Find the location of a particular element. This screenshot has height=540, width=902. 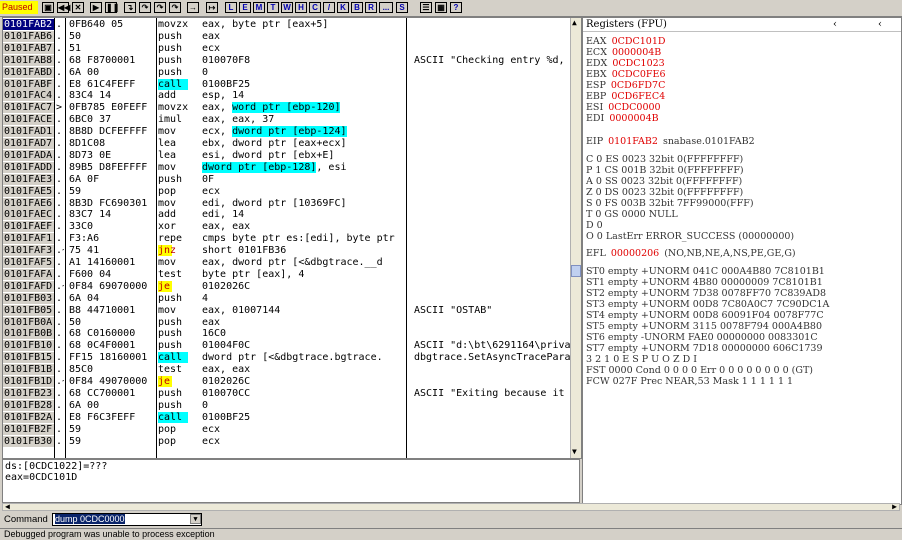

command-input: dump 0CDC0000 is located at coordinates (127, 519).